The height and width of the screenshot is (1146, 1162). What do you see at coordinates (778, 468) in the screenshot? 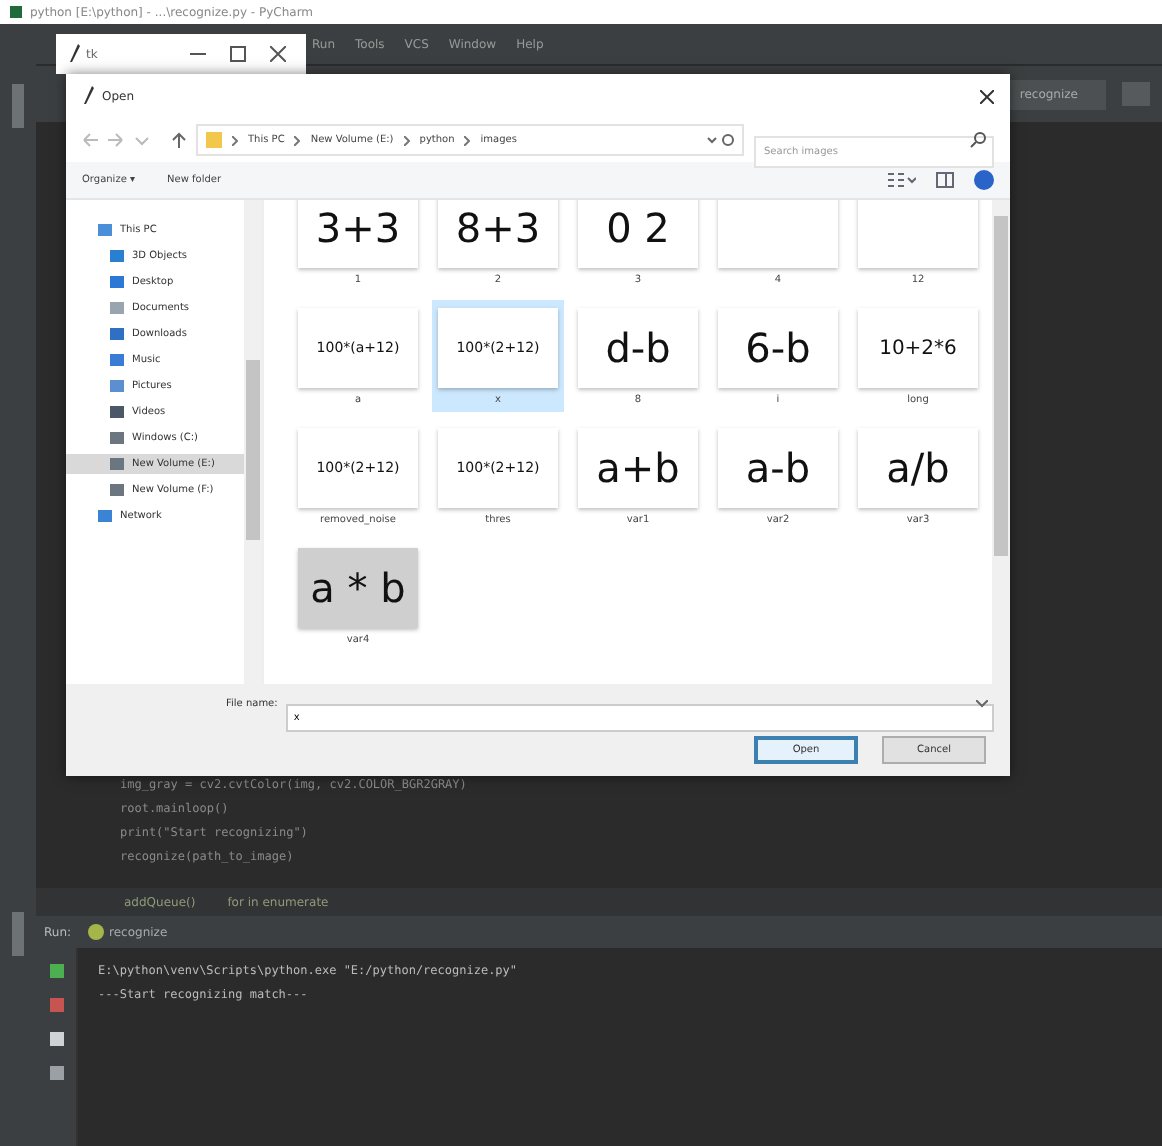
I see `image-thumbnail: a-b` at bounding box center [778, 468].